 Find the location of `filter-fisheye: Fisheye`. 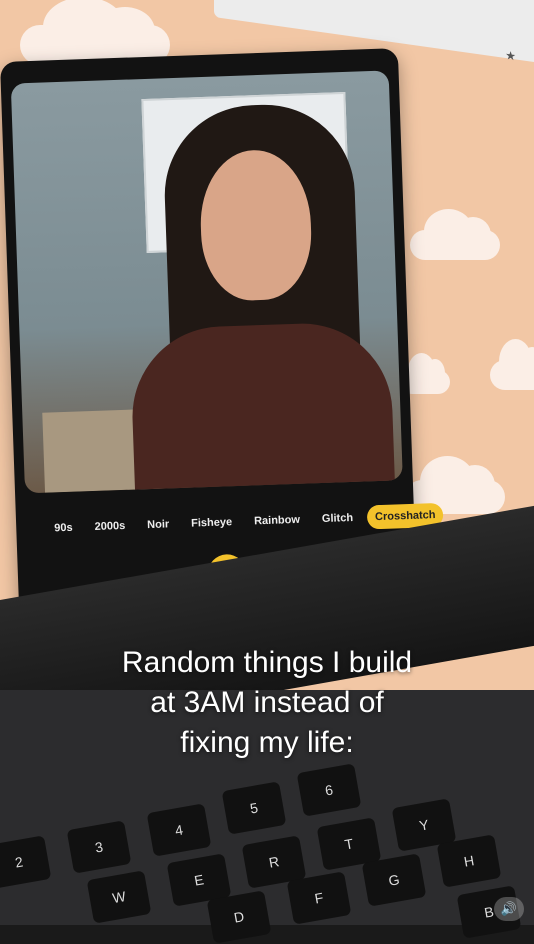

filter-fisheye: Fisheye is located at coordinates (212, 523).